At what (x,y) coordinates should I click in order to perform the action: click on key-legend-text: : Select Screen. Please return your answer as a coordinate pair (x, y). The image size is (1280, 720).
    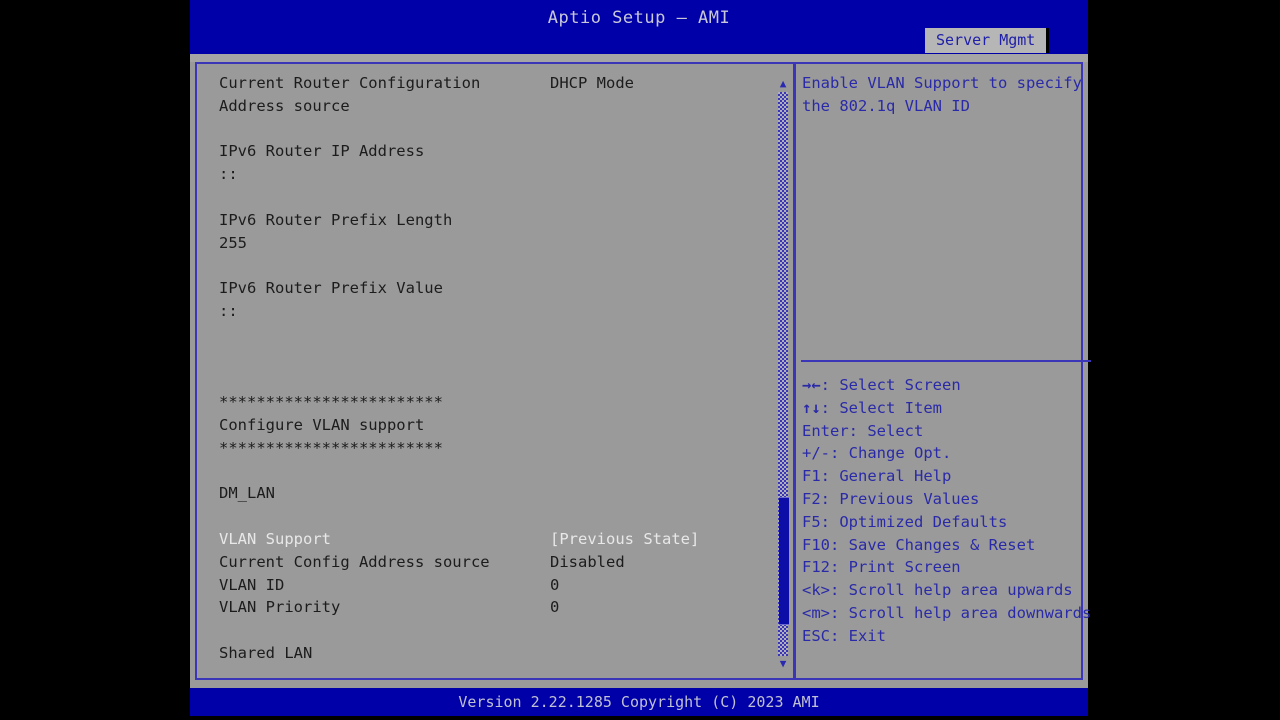
    Looking at the image, I should click on (890, 385).